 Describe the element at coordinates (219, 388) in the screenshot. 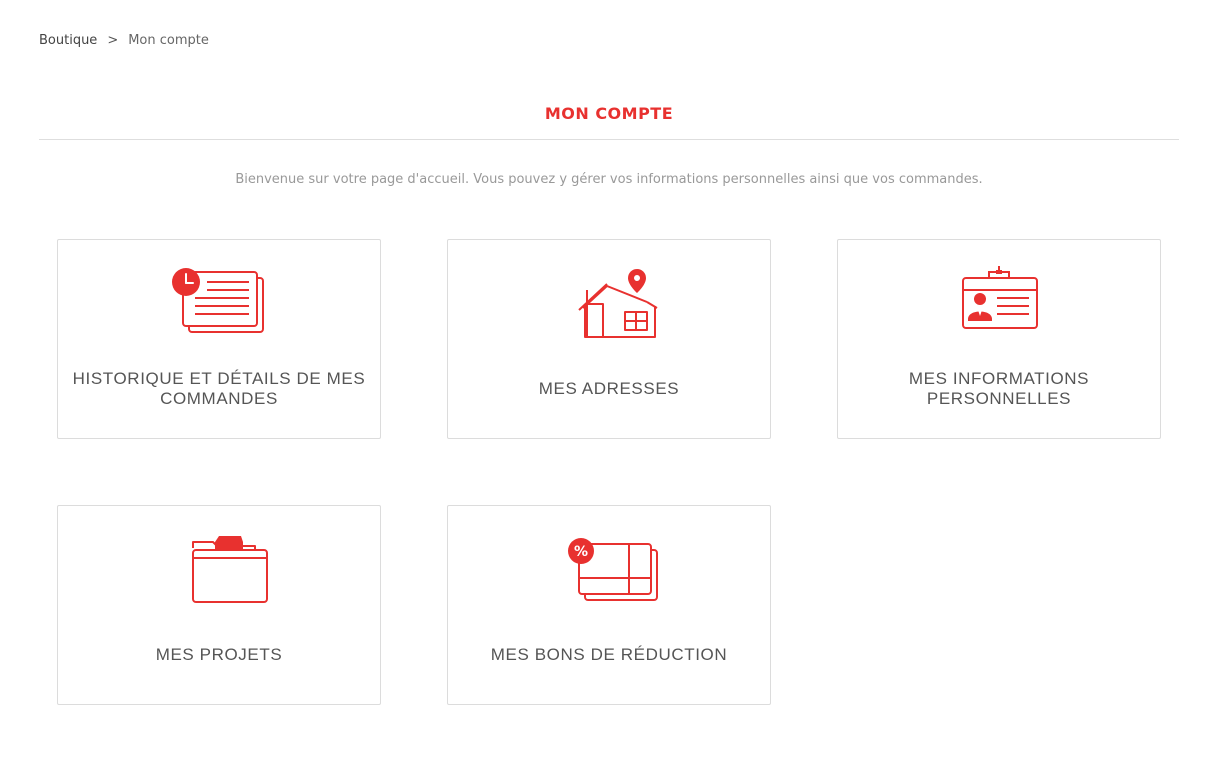

I see `card-label: HISTORIQUE ET DÉTAILS DE MES COMMANDES` at that location.